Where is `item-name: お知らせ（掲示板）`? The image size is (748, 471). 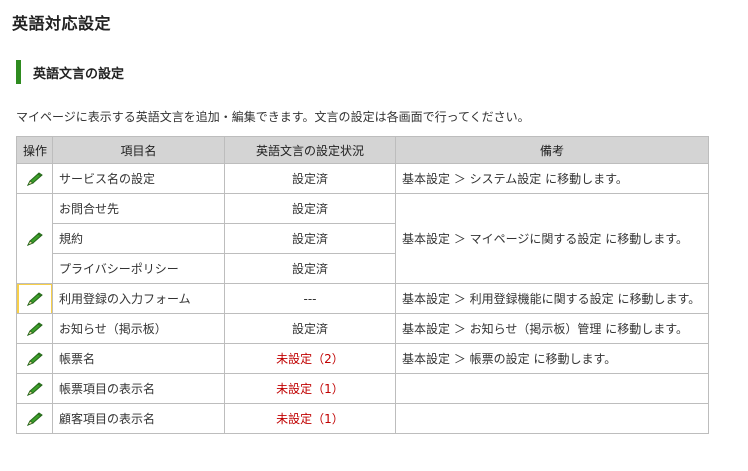
item-name: お知らせ（掲示板） is located at coordinates (138, 328).